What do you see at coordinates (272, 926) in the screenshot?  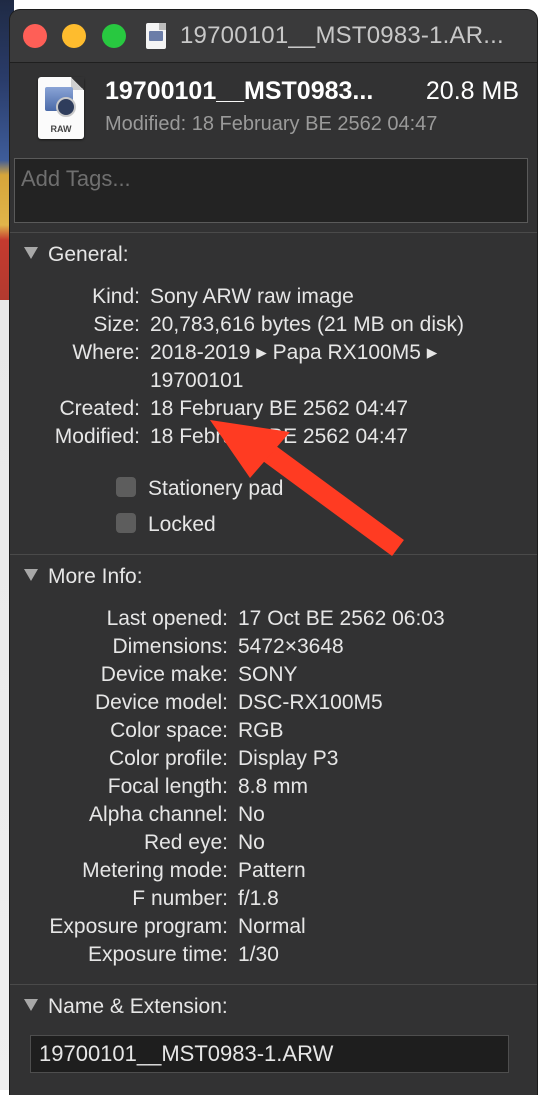 I see `info-value: Normal` at bounding box center [272, 926].